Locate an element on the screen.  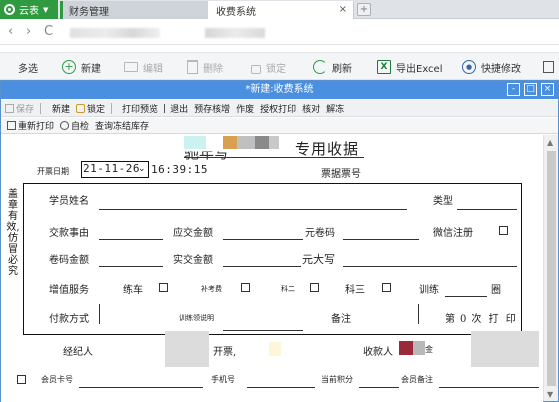
paid-amount-field is located at coordinates (262, 266).